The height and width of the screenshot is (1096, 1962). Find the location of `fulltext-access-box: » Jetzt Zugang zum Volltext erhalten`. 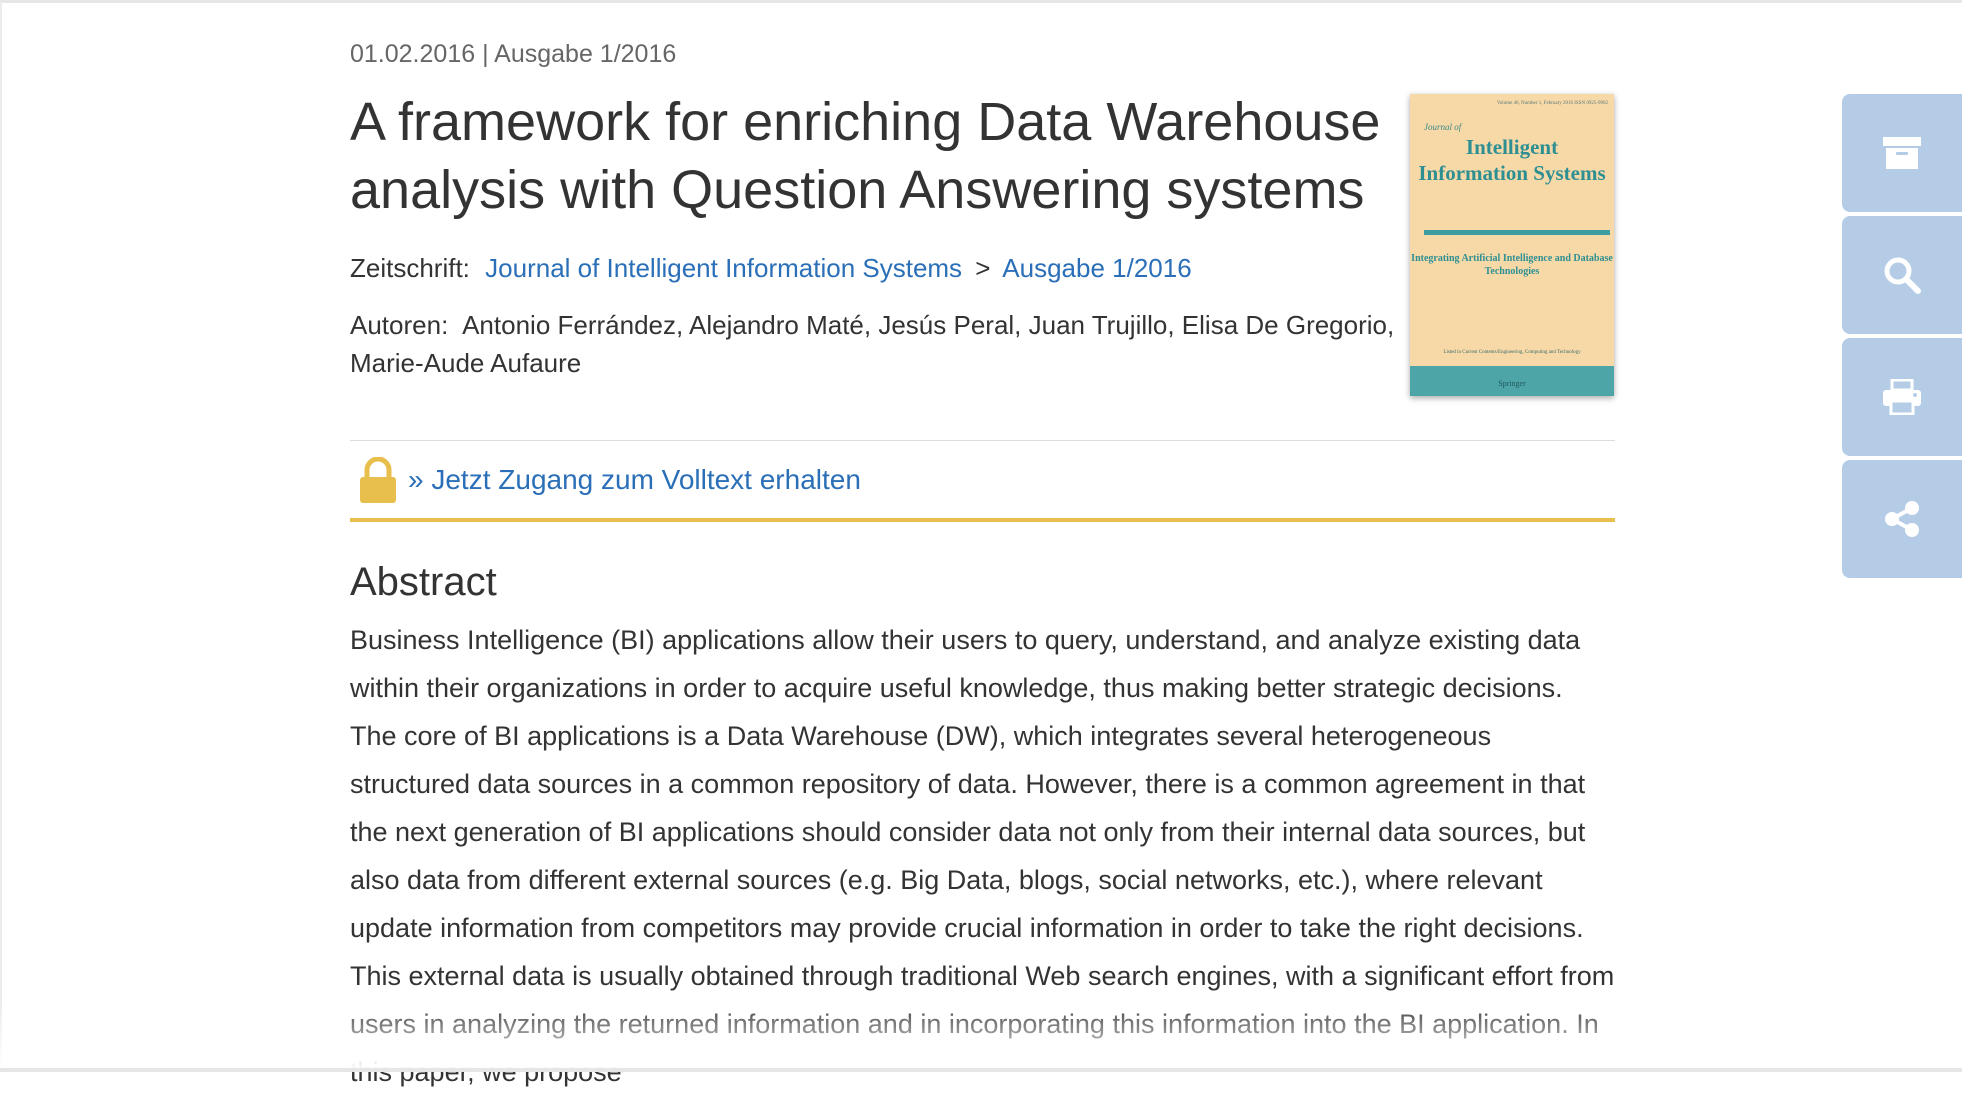

fulltext-access-box: » Jetzt Zugang zum Volltext erhalten is located at coordinates (982, 481).